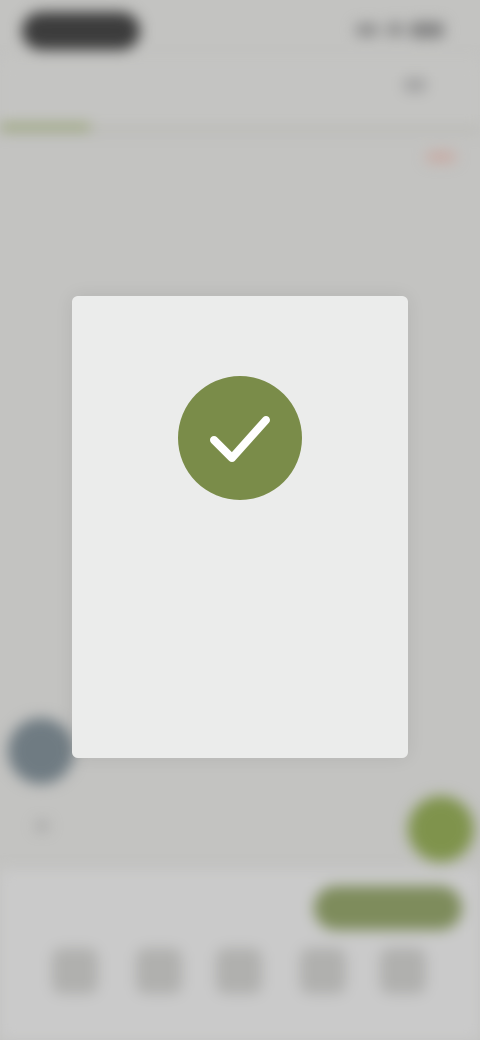 This screenshot has width=480, height=1040. I want to click on avatar, so click(41, 751).